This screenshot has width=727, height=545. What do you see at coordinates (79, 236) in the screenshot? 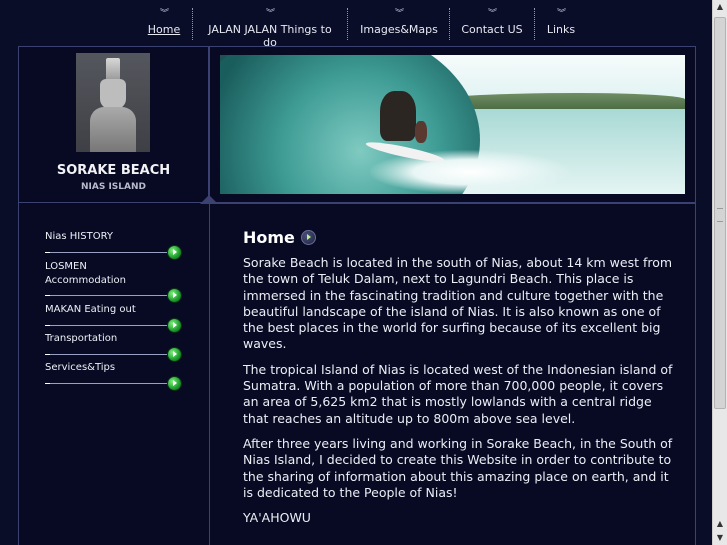
I see `sidebar-item-label: Nias HISTORY` at bounding box center [79, 236].